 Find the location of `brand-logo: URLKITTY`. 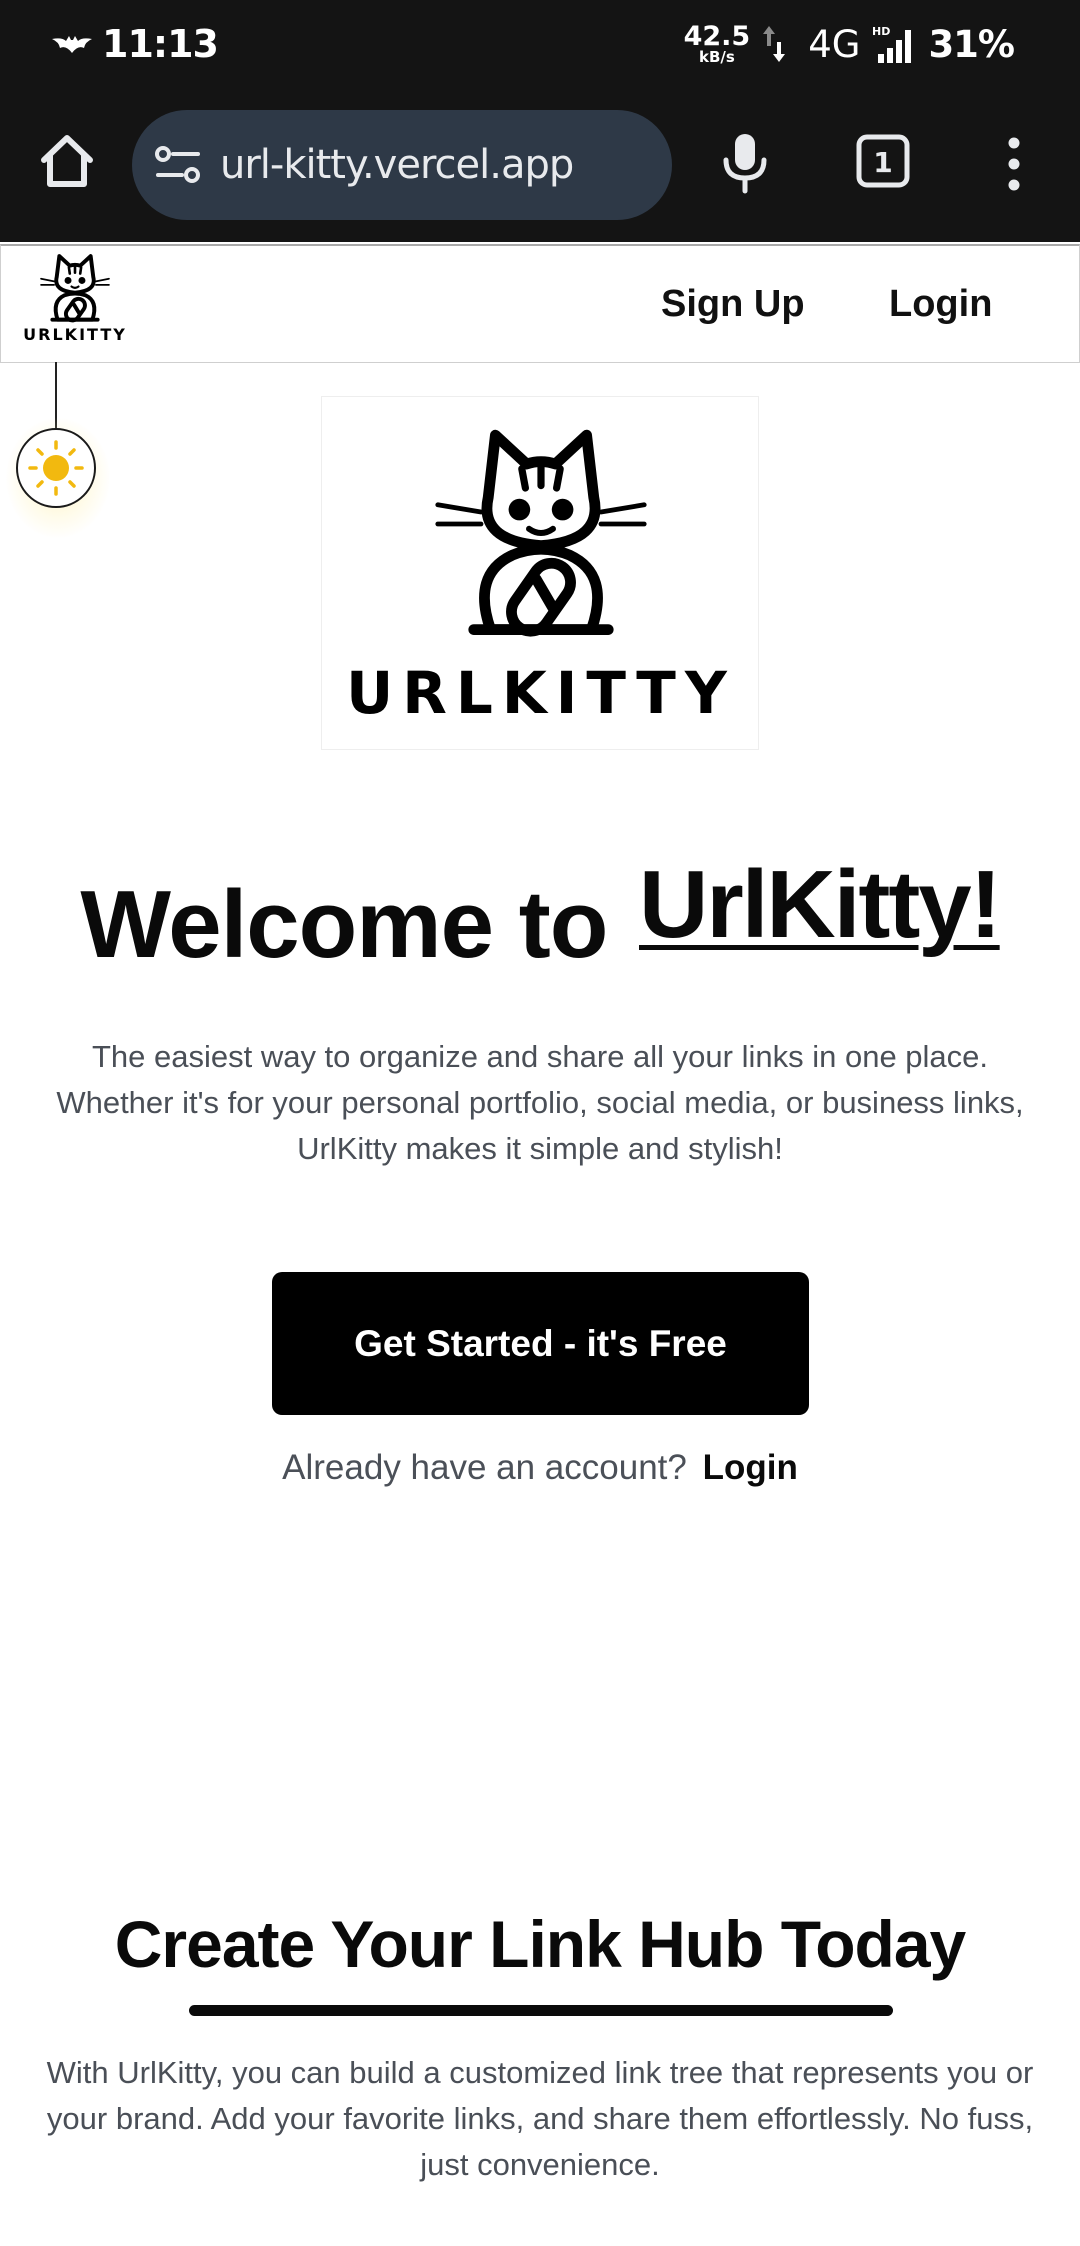

brand-logo: URLKITTY is located at coordinates (75, 303).